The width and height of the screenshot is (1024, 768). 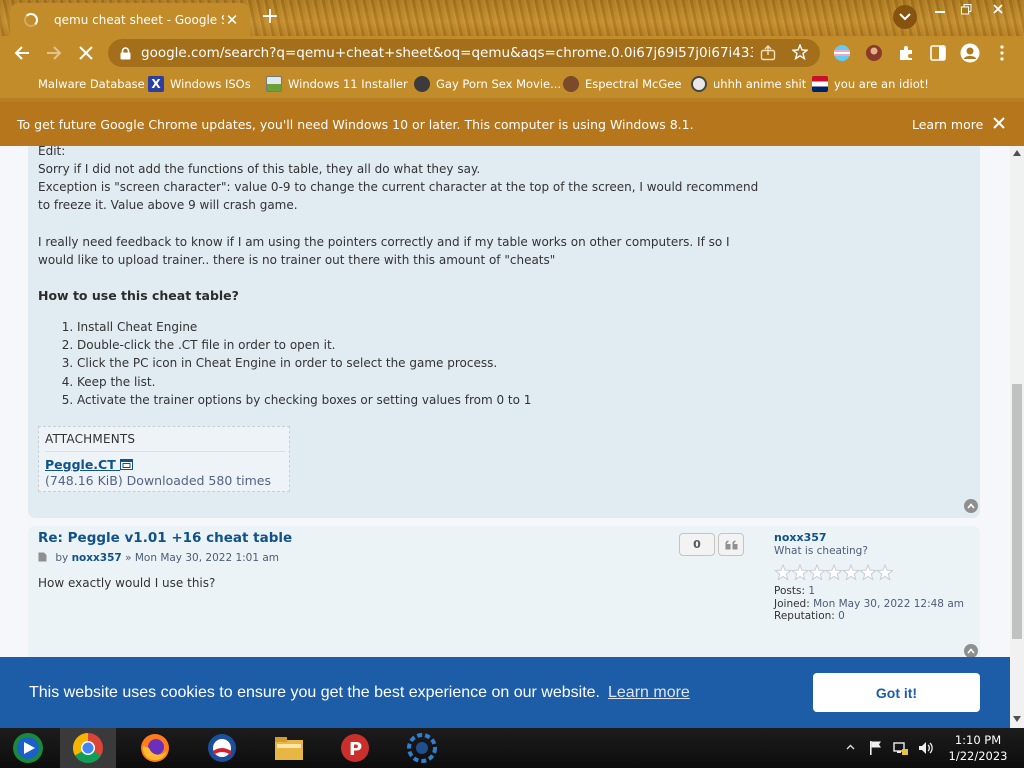 What do you see at coordinates (97, 558) in the screenshot?
I see `byline-author-link: noxx357` at bounding box center [97, 558].